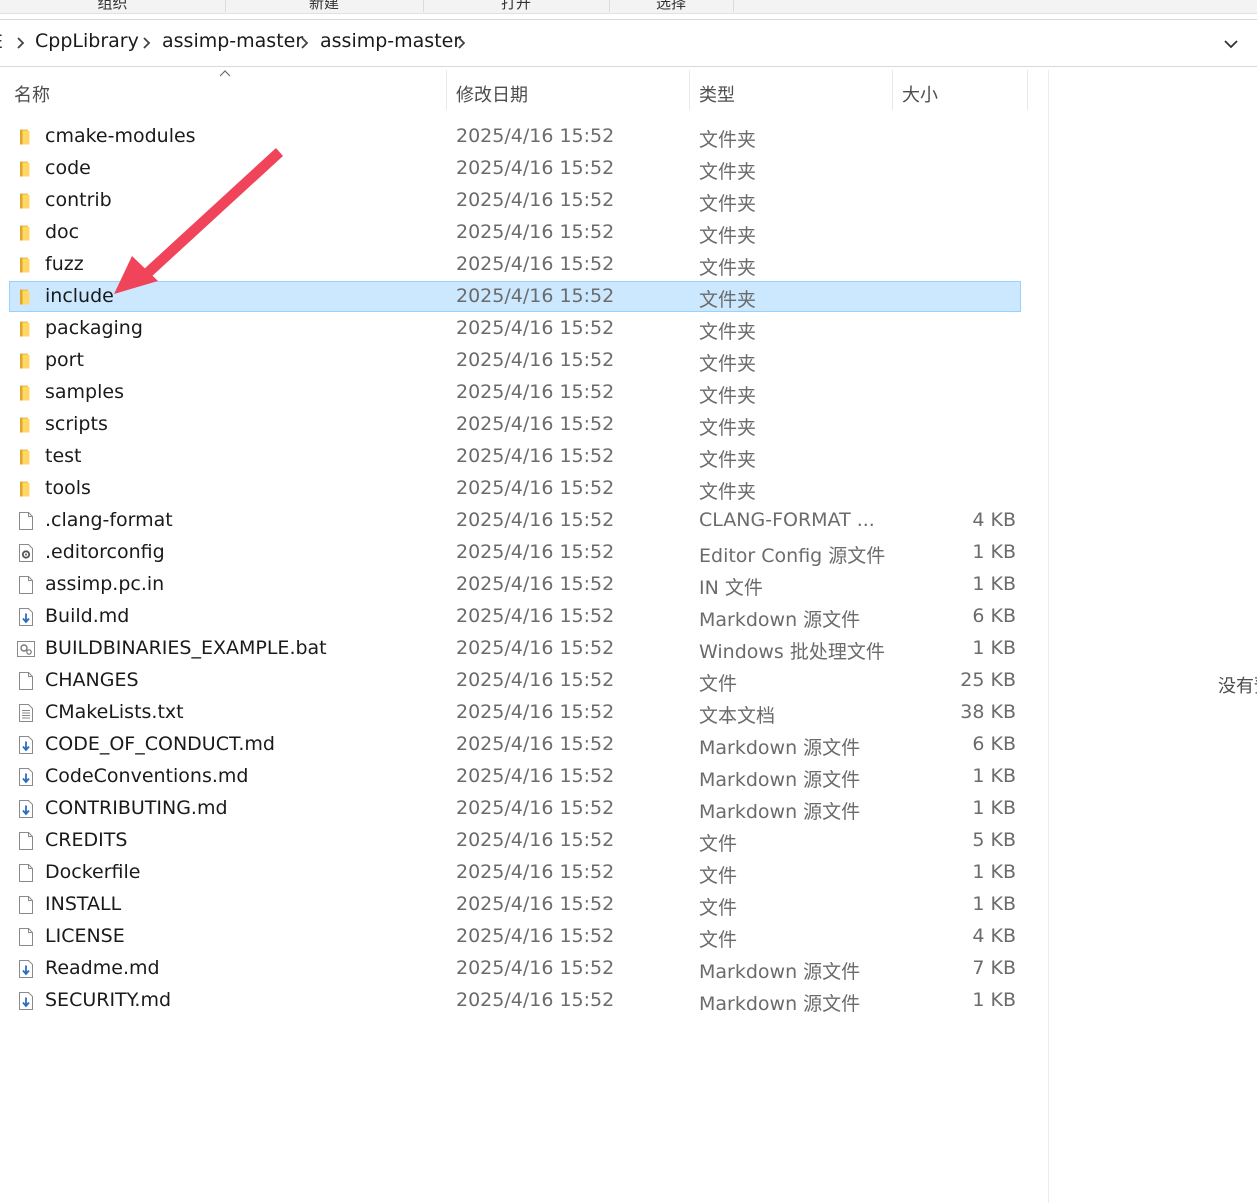 Image resolution: width=1257 pixels, height=1203 pixels. I want to click on file-list-row: LICENSE 2025/4/16 15:52 文件 4 KB, so click(515, 937).